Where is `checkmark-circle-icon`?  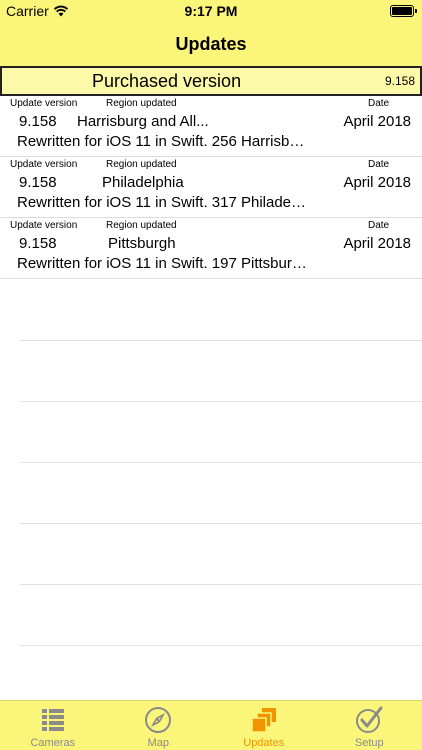 checkmark-circle-icon is located at coordinates (369, 719).